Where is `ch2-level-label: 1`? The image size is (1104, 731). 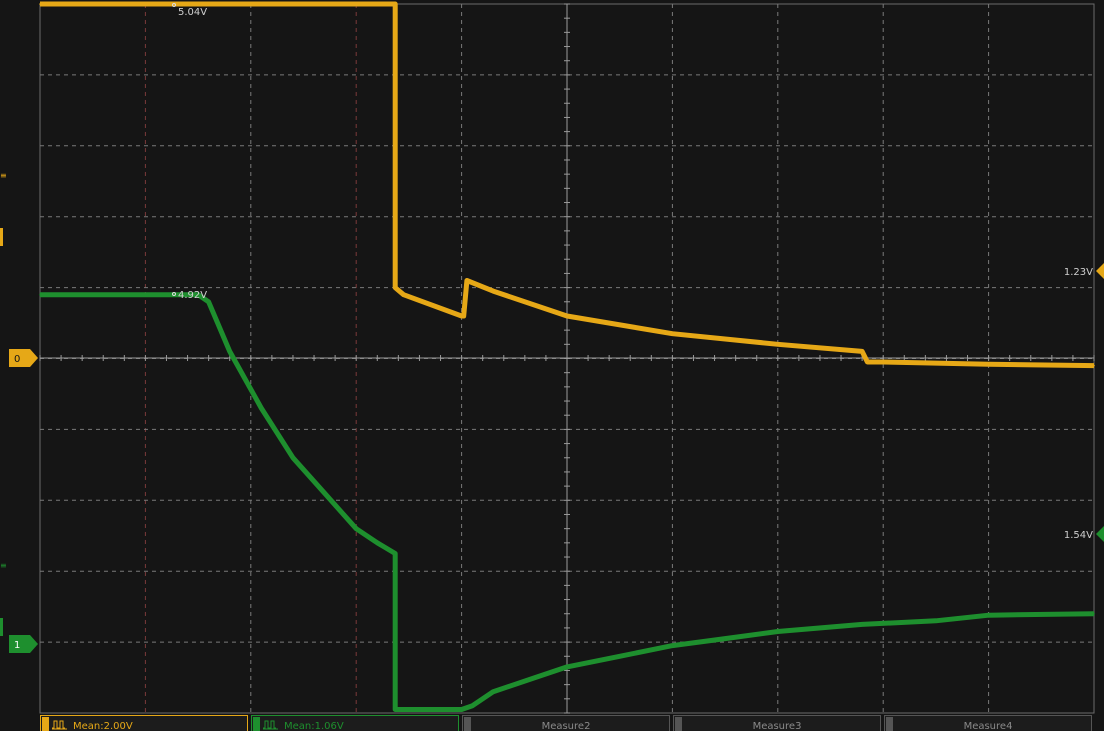 ch2-level-label: 1 is located at coordinates (17, 645).